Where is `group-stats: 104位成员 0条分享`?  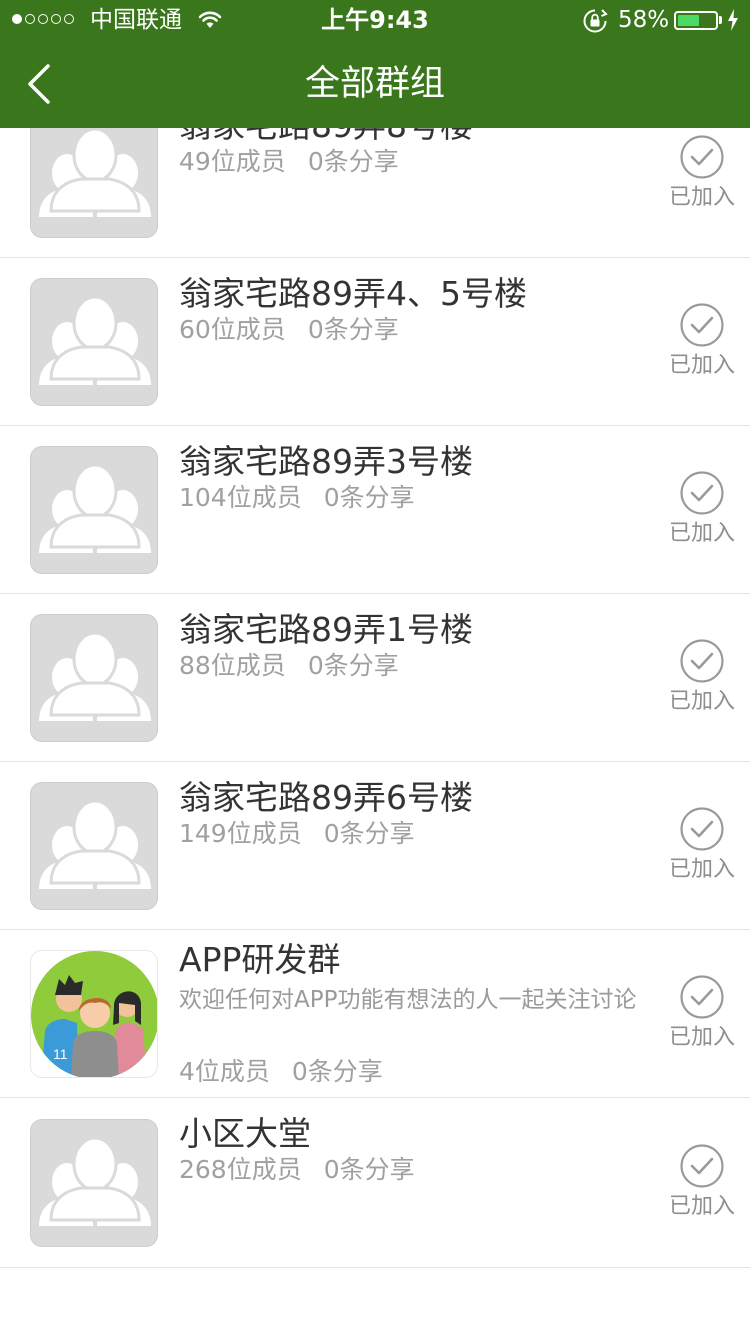
group-stats: 104位成员 0条分享 is located at coordinates (297, 498).